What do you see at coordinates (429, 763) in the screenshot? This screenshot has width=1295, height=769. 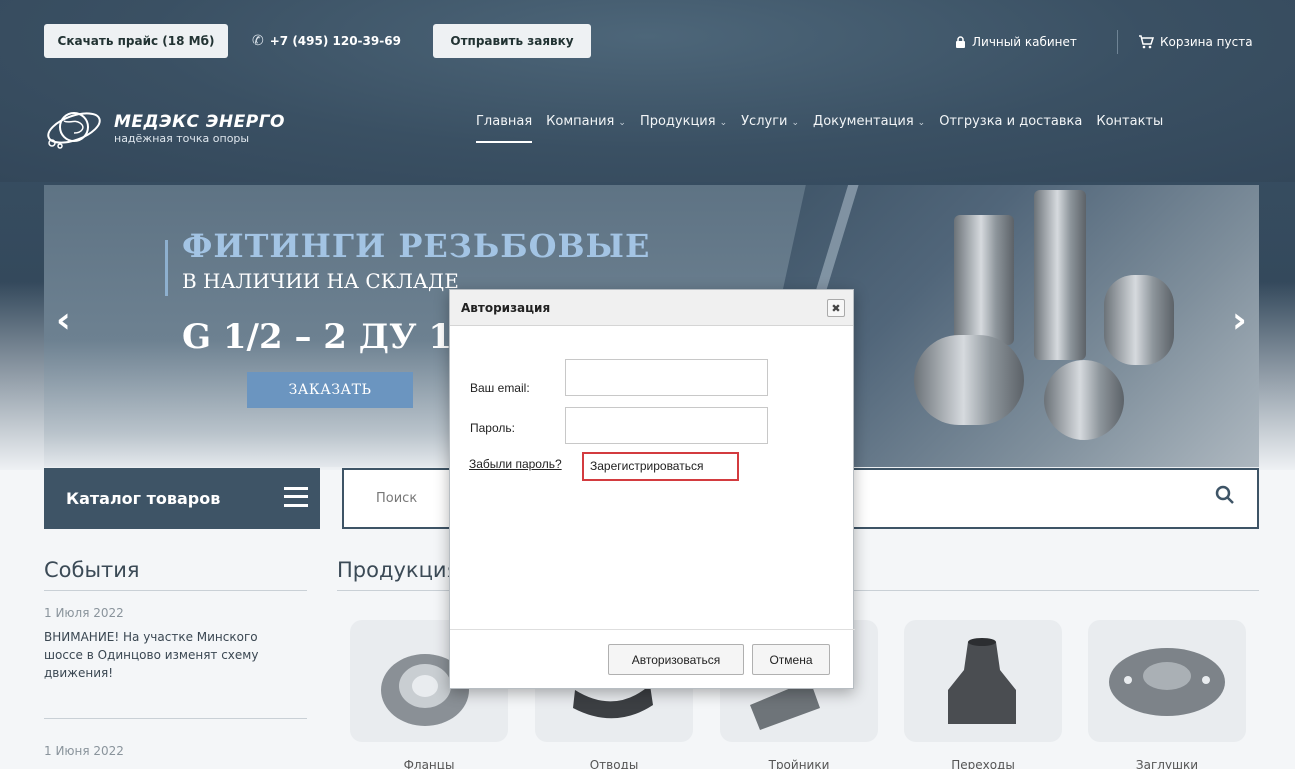 I see `product-label: Фланцы` at bounding box center [429, 763].